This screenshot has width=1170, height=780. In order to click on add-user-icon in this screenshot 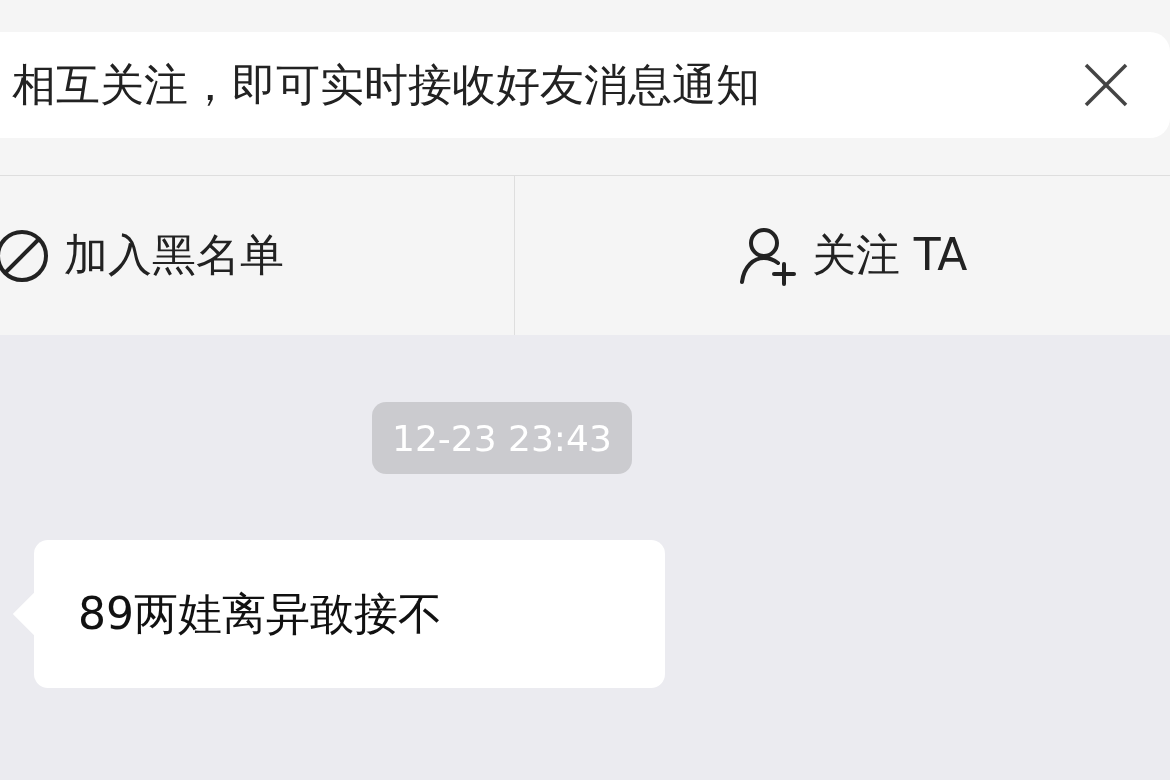, I will do `click(767, 255)`.